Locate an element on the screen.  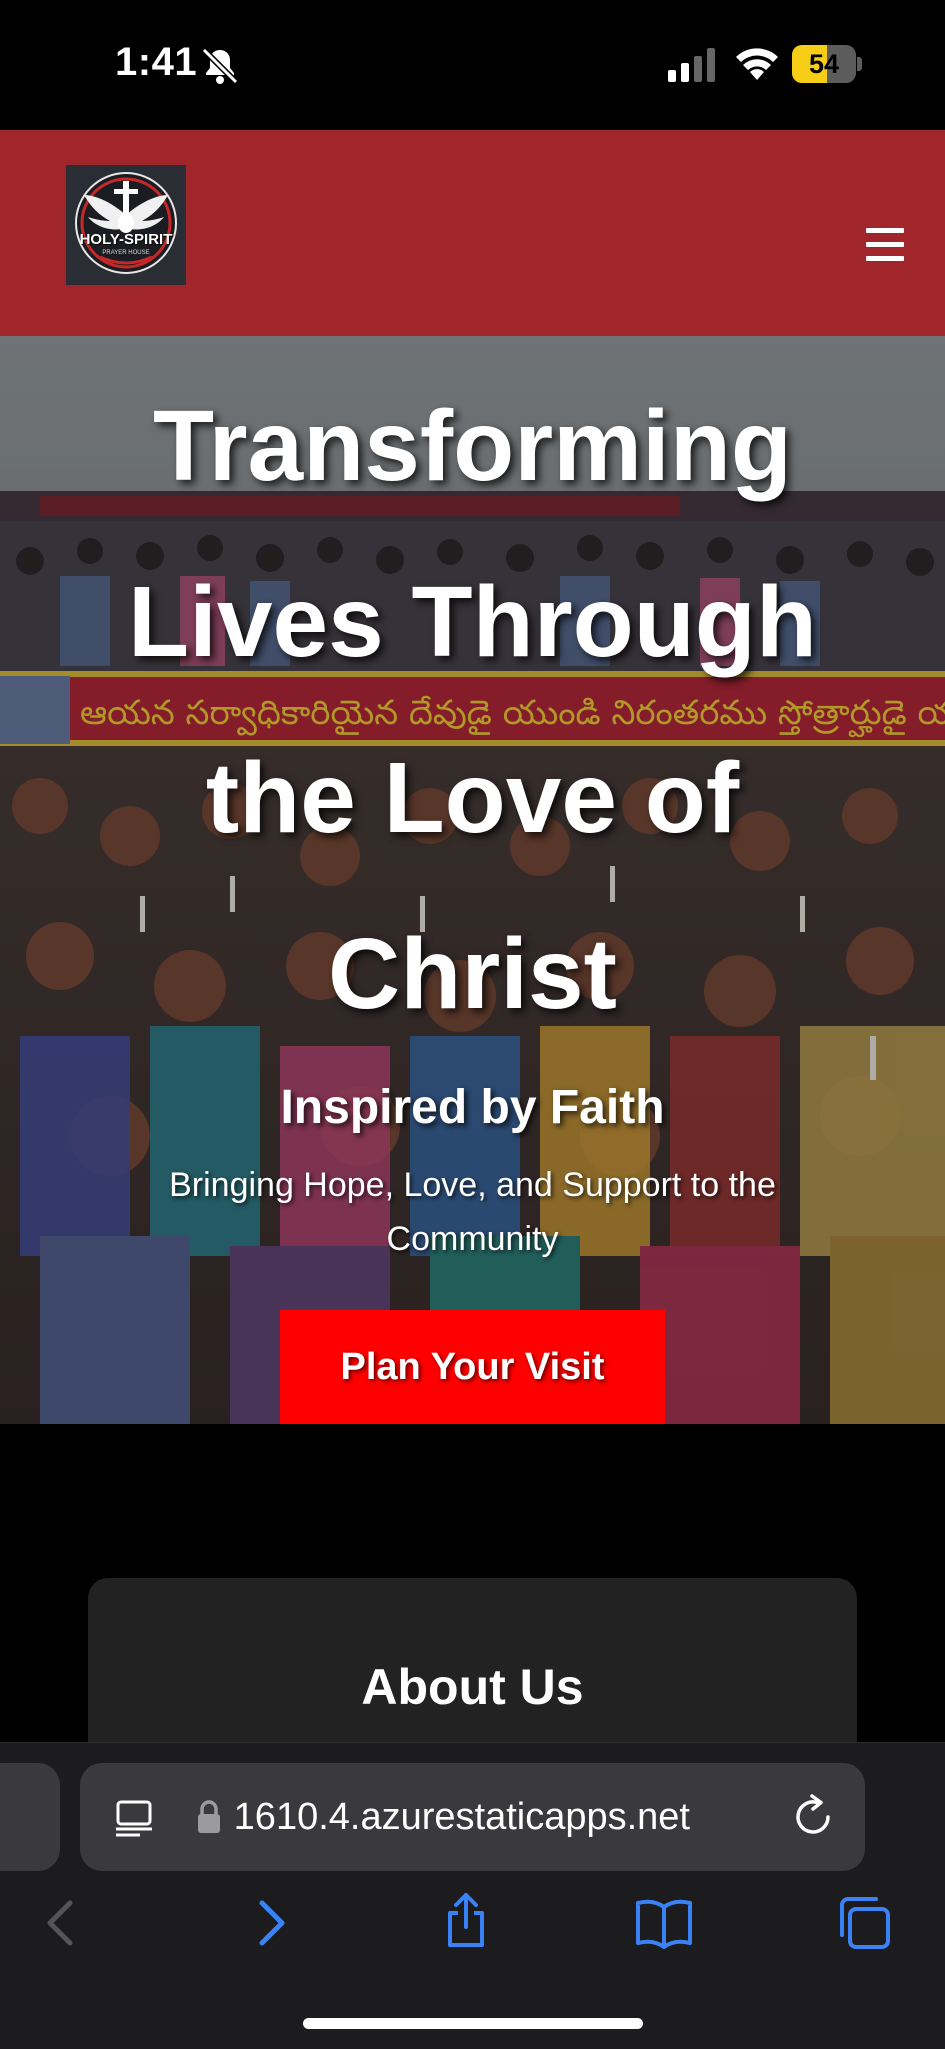
plan-your-visit-button: Plan Your Visit is located at coordinates (472, 1367).